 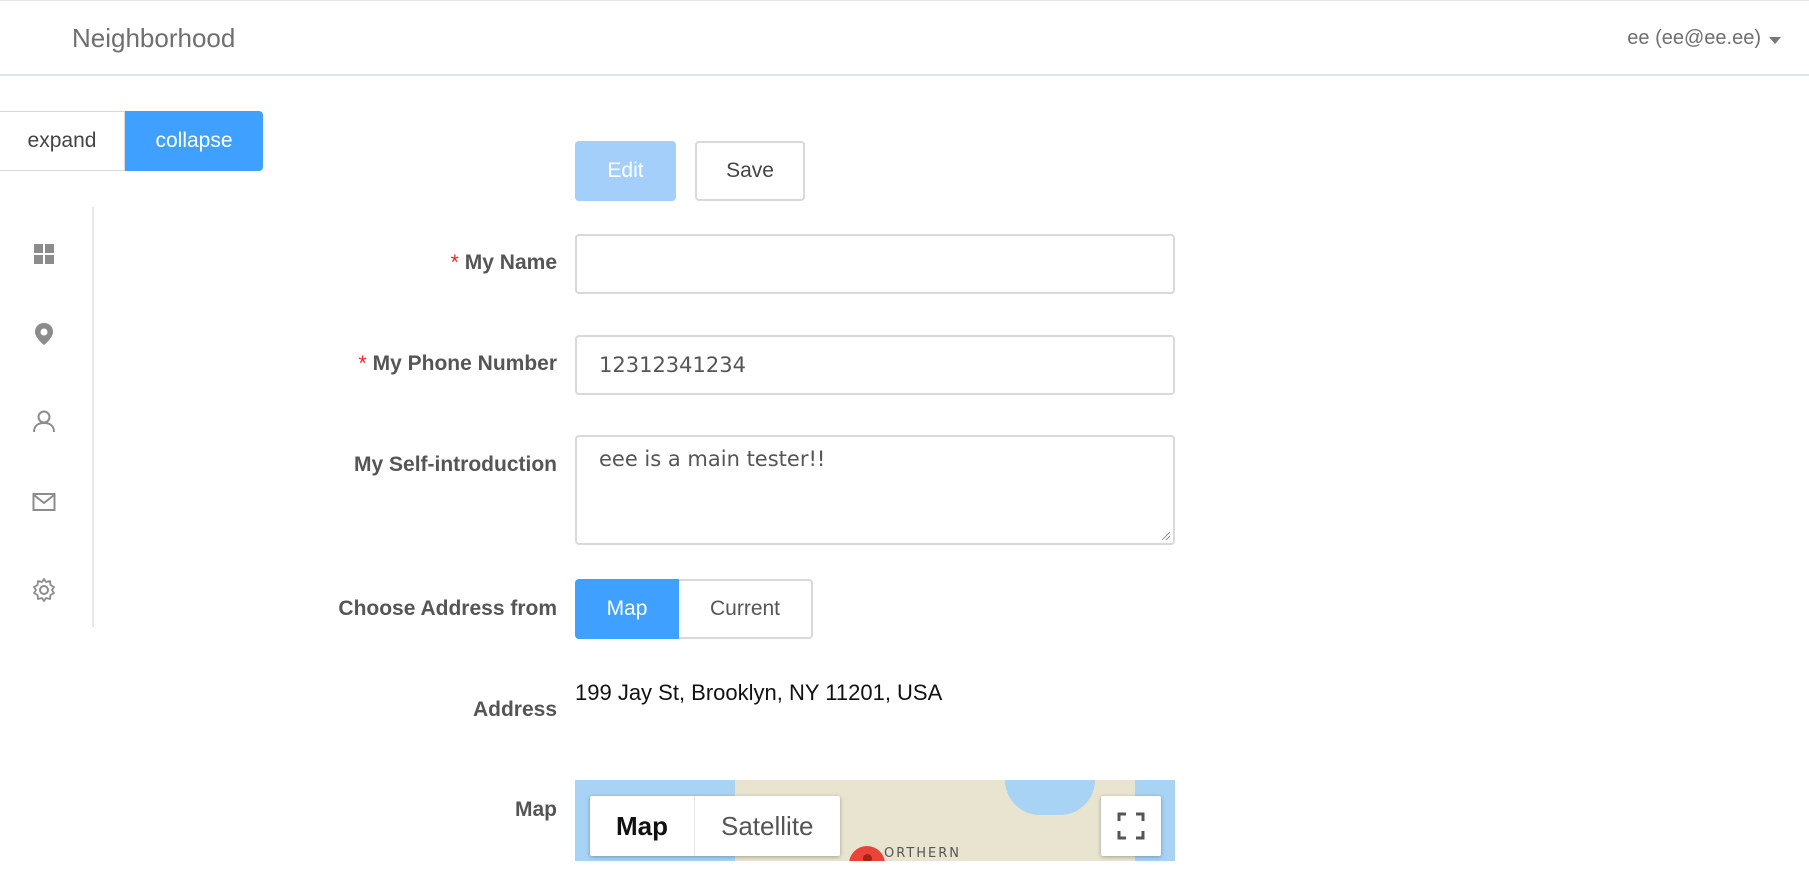 I want to click on mail-icon, so click(x=44, y=502).